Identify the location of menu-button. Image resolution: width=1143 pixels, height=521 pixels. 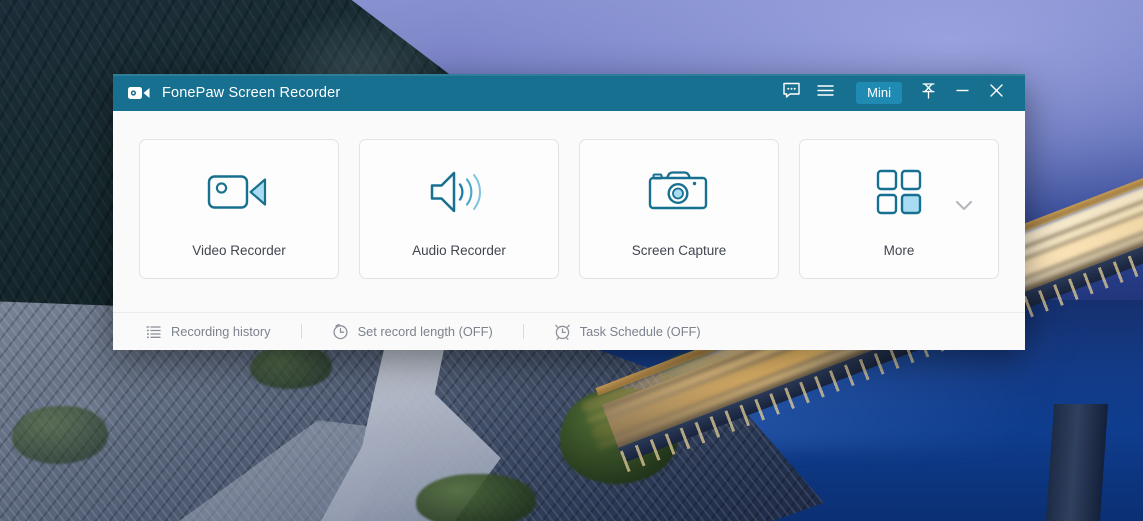
(825, 92).